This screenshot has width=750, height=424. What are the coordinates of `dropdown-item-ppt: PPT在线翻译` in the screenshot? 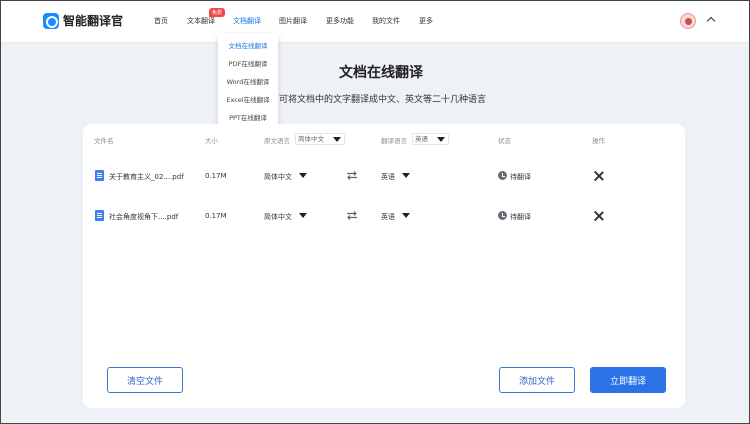 It's located at (248, 117).